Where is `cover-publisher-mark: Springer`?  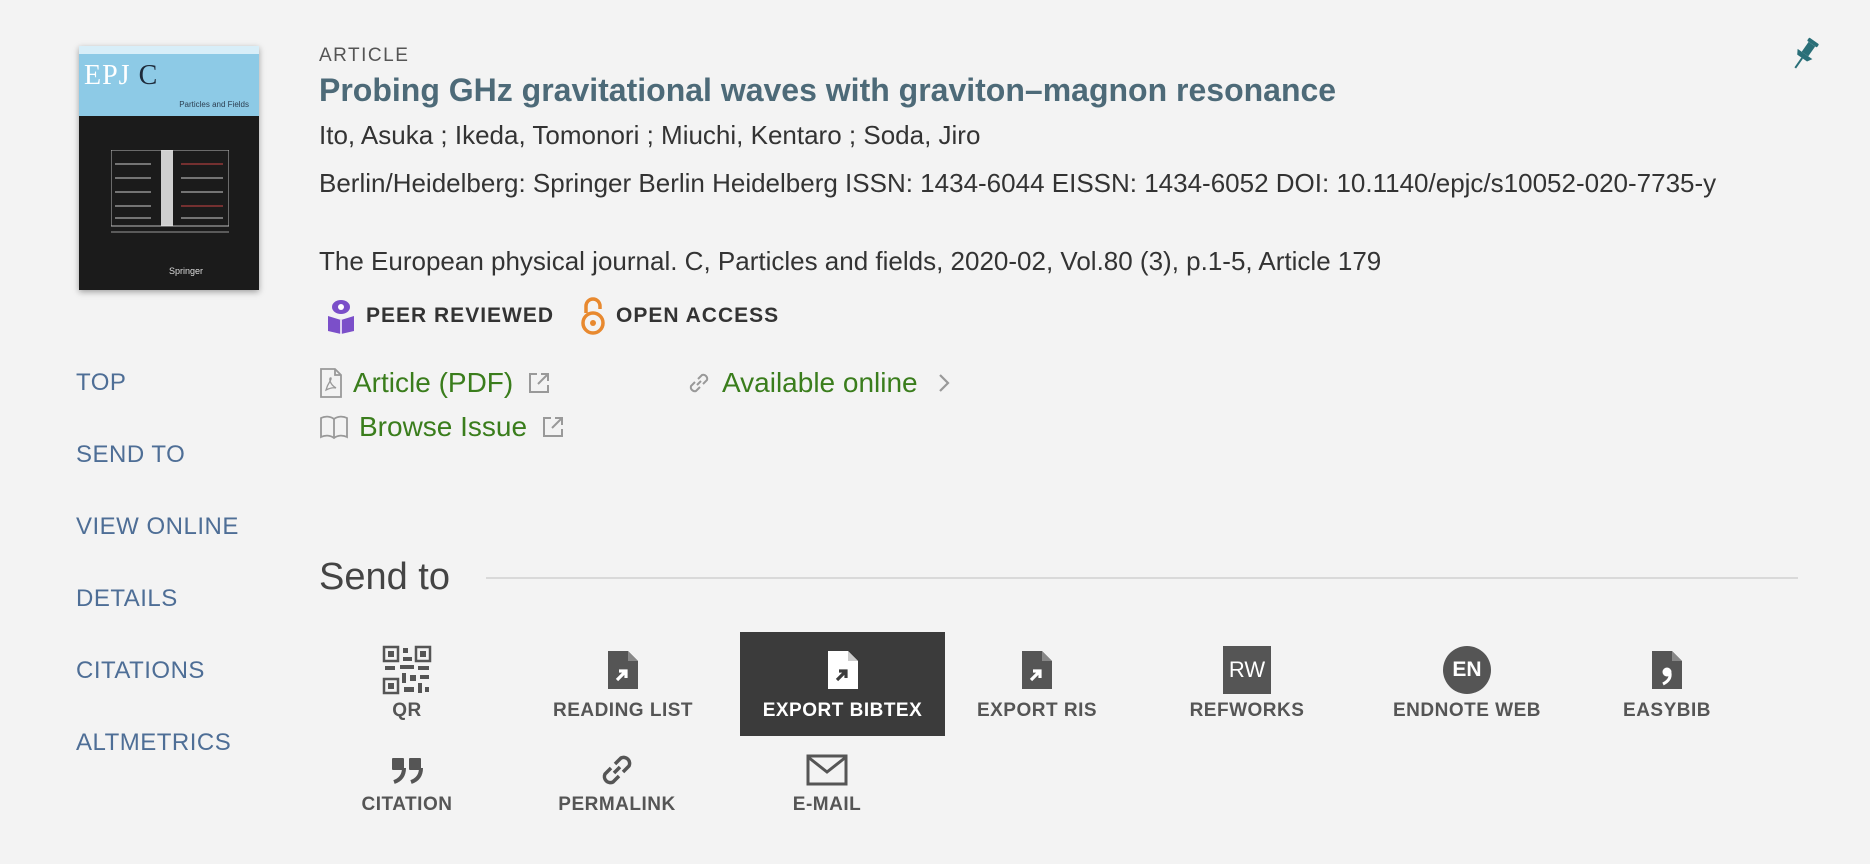
cover-publisher-mark: Springer is located at coordinates (186, 271).